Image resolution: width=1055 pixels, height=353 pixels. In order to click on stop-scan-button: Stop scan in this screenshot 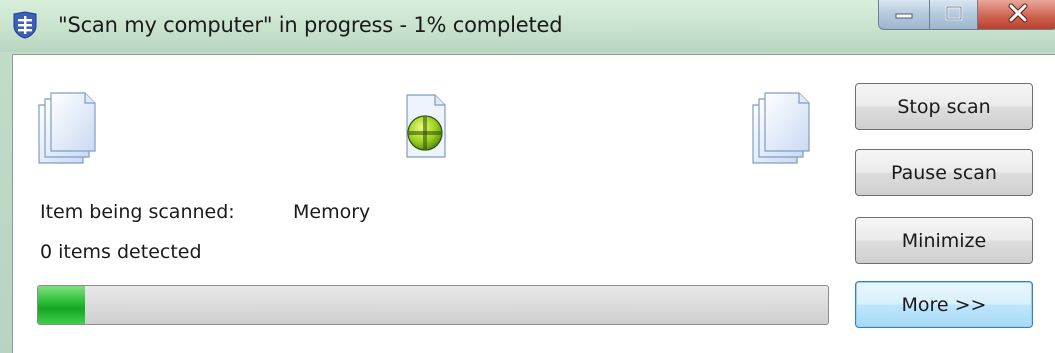, I will do `click(944, 106)`.